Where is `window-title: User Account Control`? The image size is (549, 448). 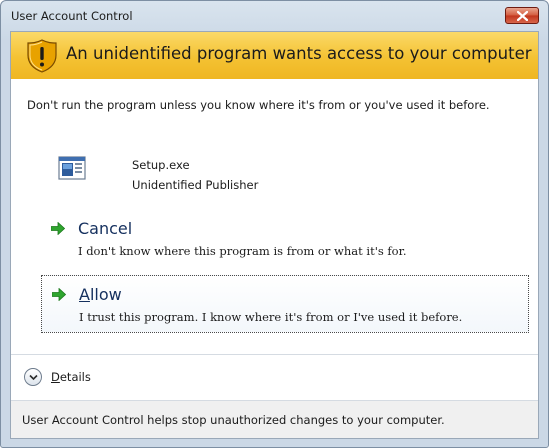 window-title: User Account Control is located at coordinates (72, 16).